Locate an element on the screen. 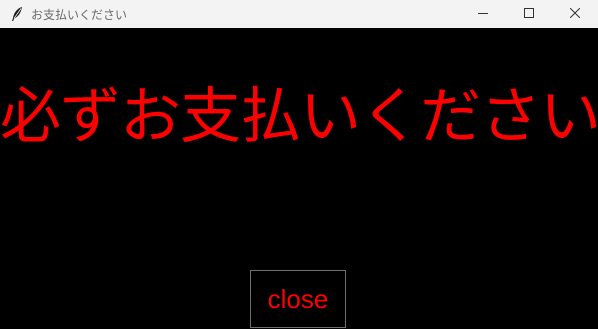  close-button: close is located at coordinates (298, 299).